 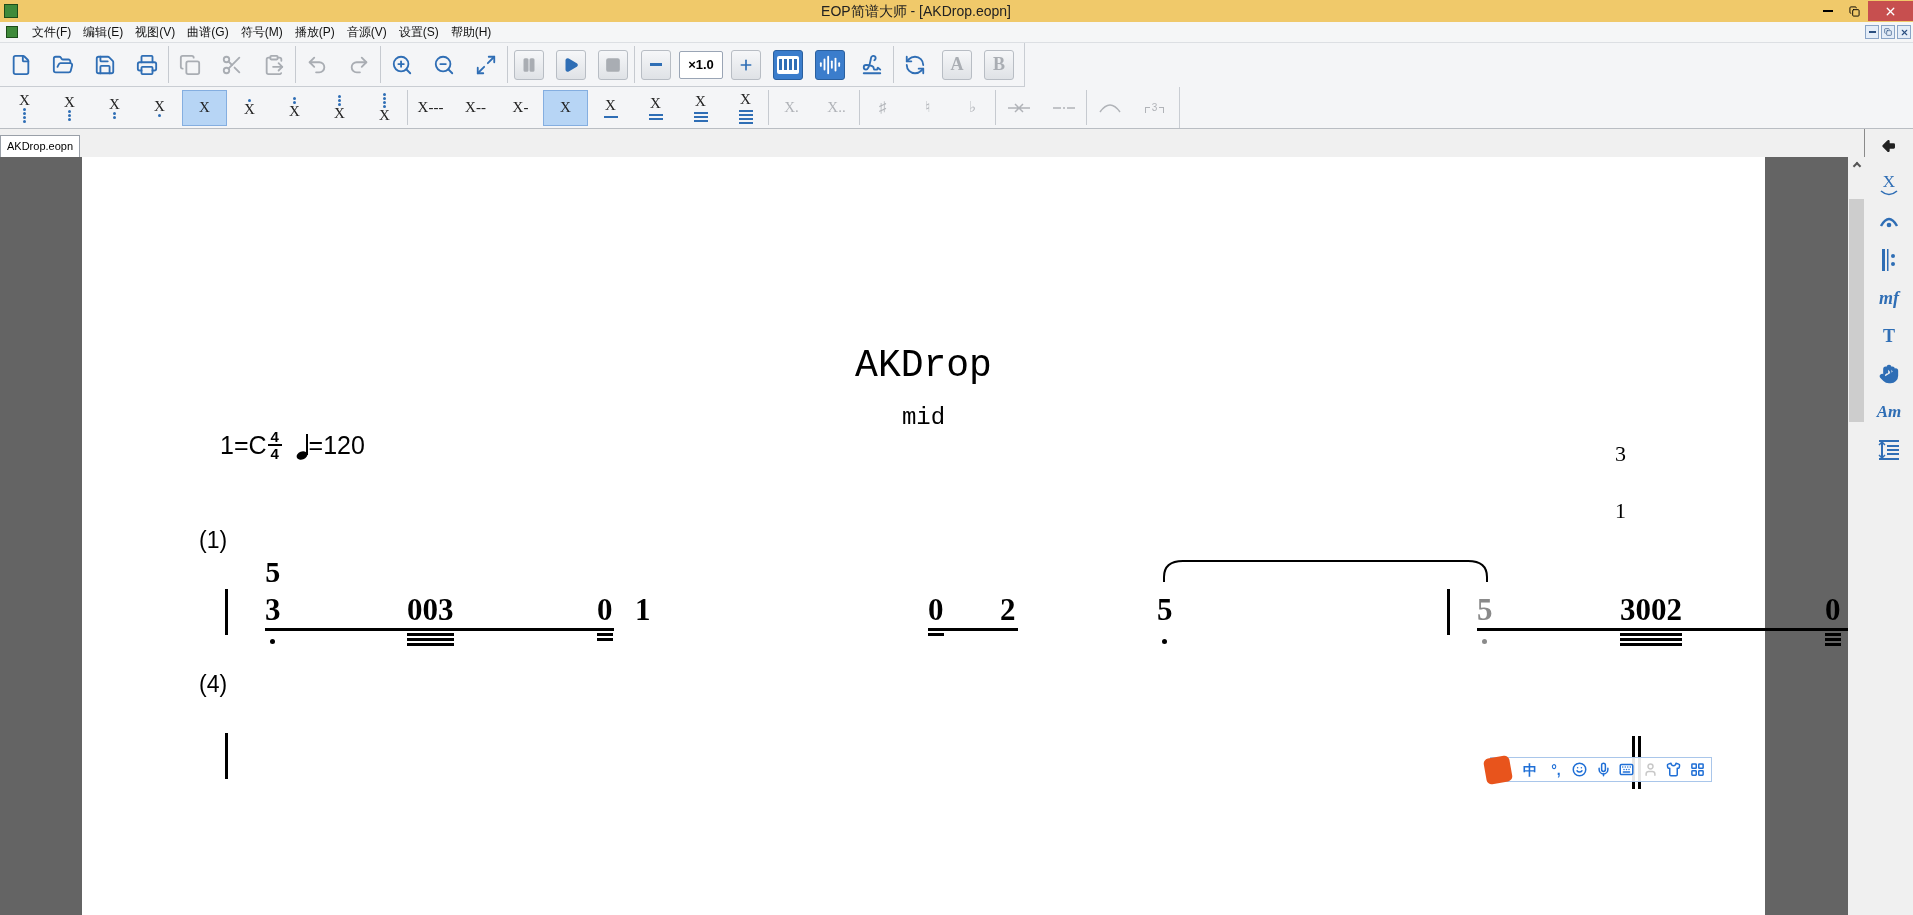 What do you see at coordinates (1603, 769) in the screenshot?
I see `microphone-icon` at bounding box center [1603, 769].